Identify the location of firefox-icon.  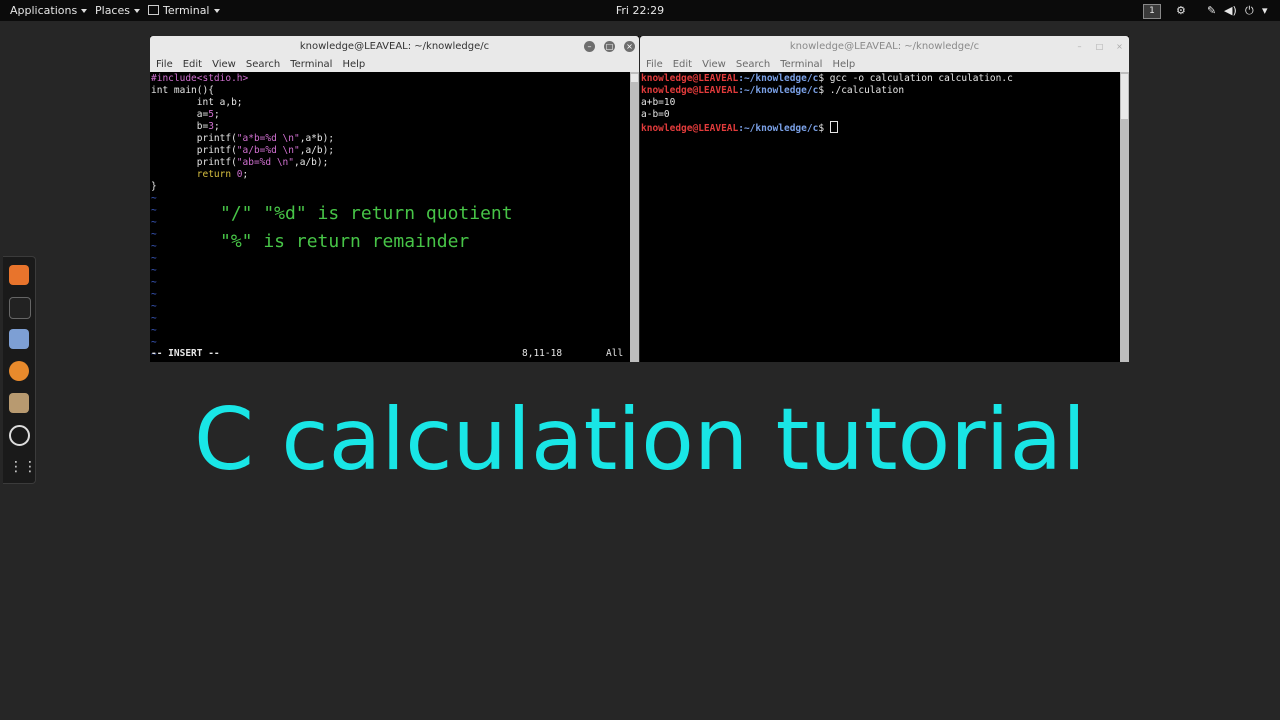
(19, 275).